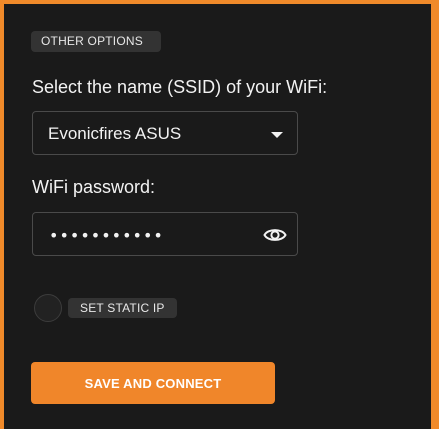 This screenshot has width=439, height=429. Describe the element at coordinates (115, 133) in the screenshot. I see `ssid-selected-value: Evonicfires ASUS` at that location.